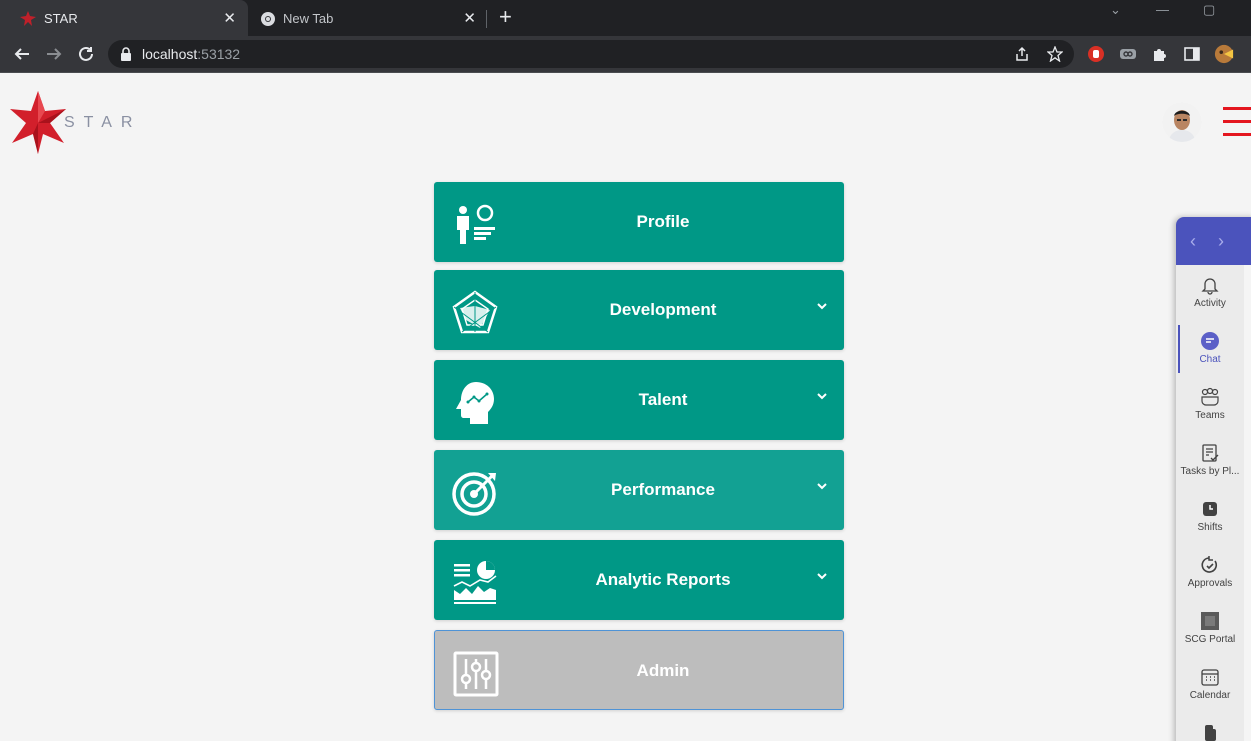 The width and height of the screenshot is (1251, 741). I want to click on extension-link-button, so click(1128, 54).